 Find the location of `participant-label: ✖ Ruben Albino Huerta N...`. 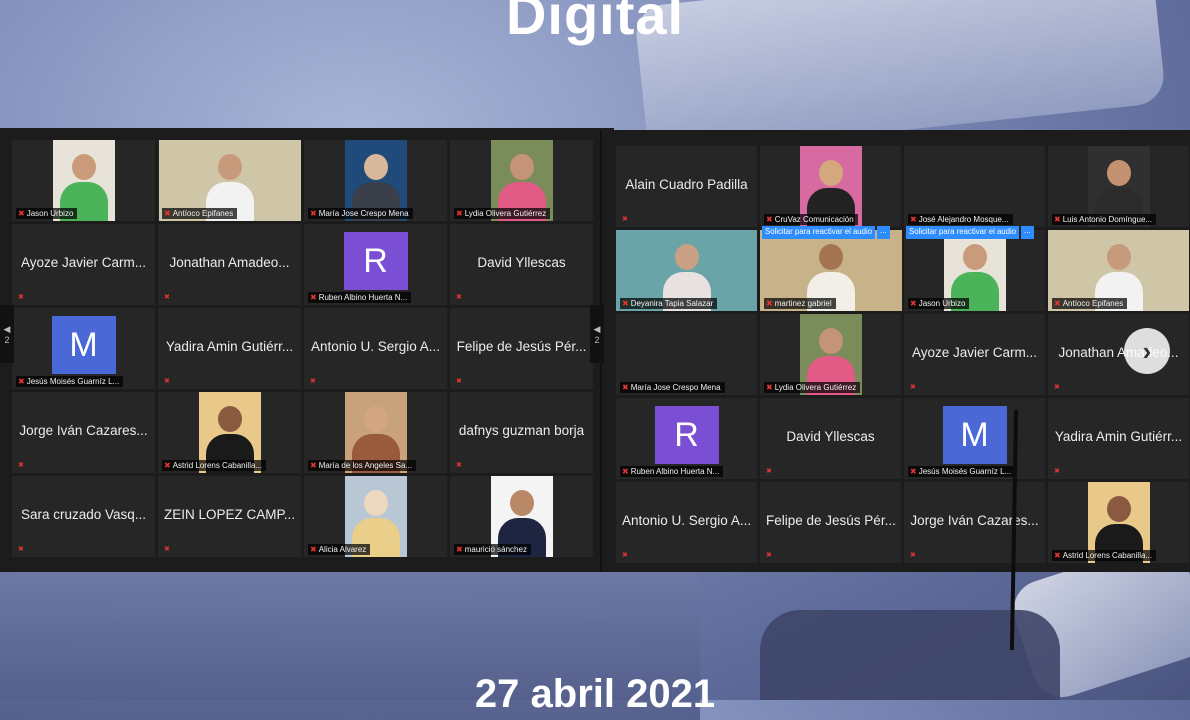

participant-label: ✖ Ruben Albino Huerta N... is located at coordinates (360, 297).